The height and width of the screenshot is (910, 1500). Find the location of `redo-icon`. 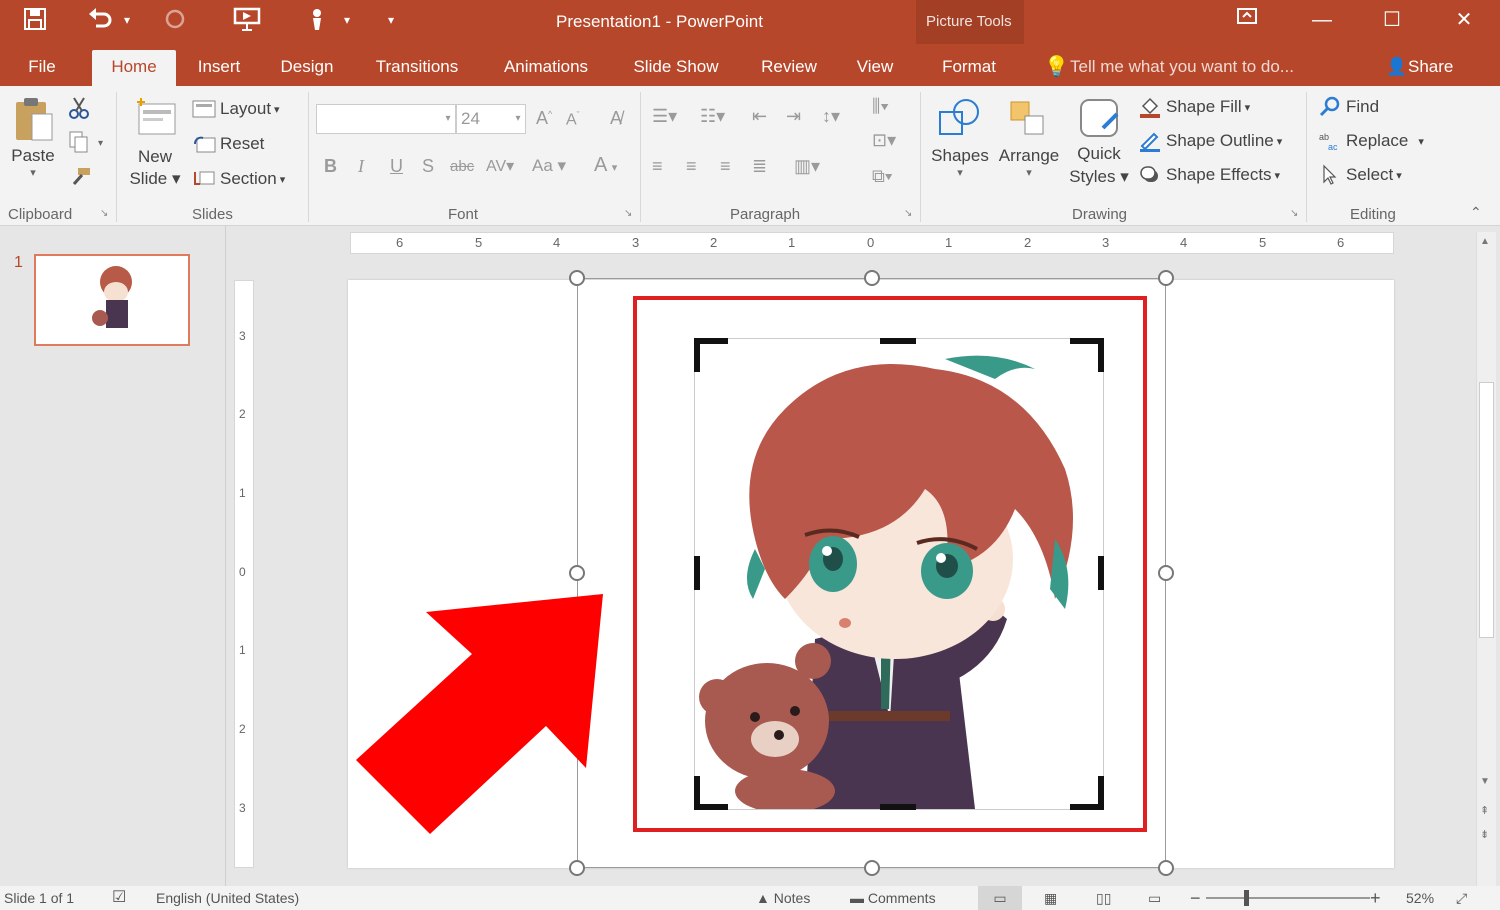

redo-icon is located at coordinates (177, 19).